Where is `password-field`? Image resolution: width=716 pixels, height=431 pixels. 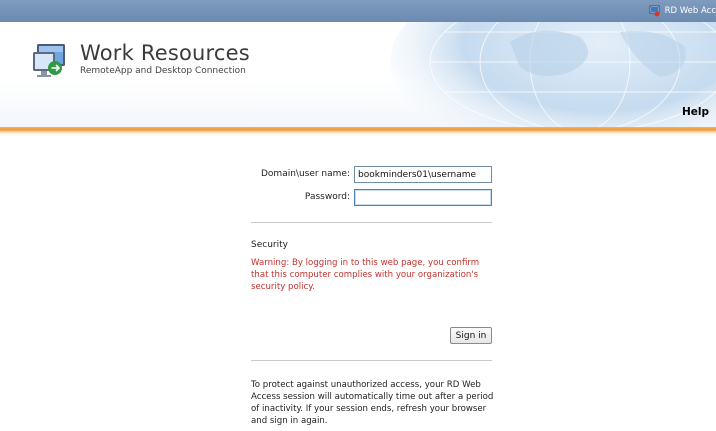 password-field is located at coordinates (423, 197).